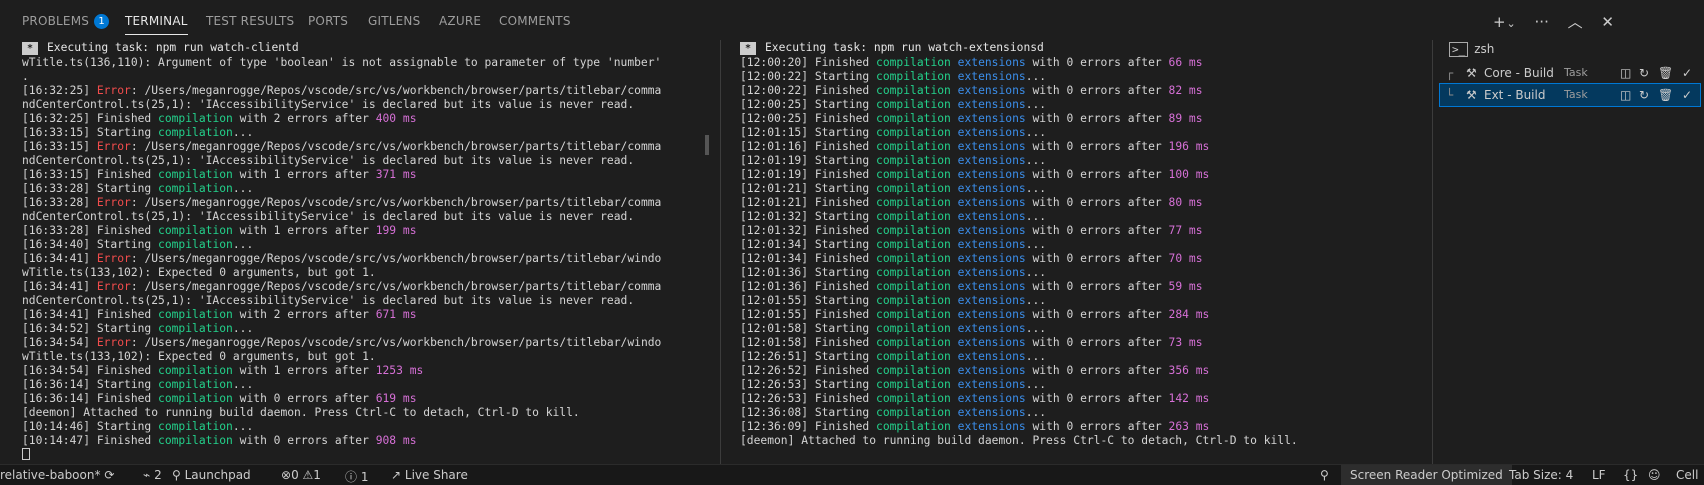 This screenshot has width=1704, height=485. I want to click on terminal-segment: [16:36:14] Finished, so click(90, 398).